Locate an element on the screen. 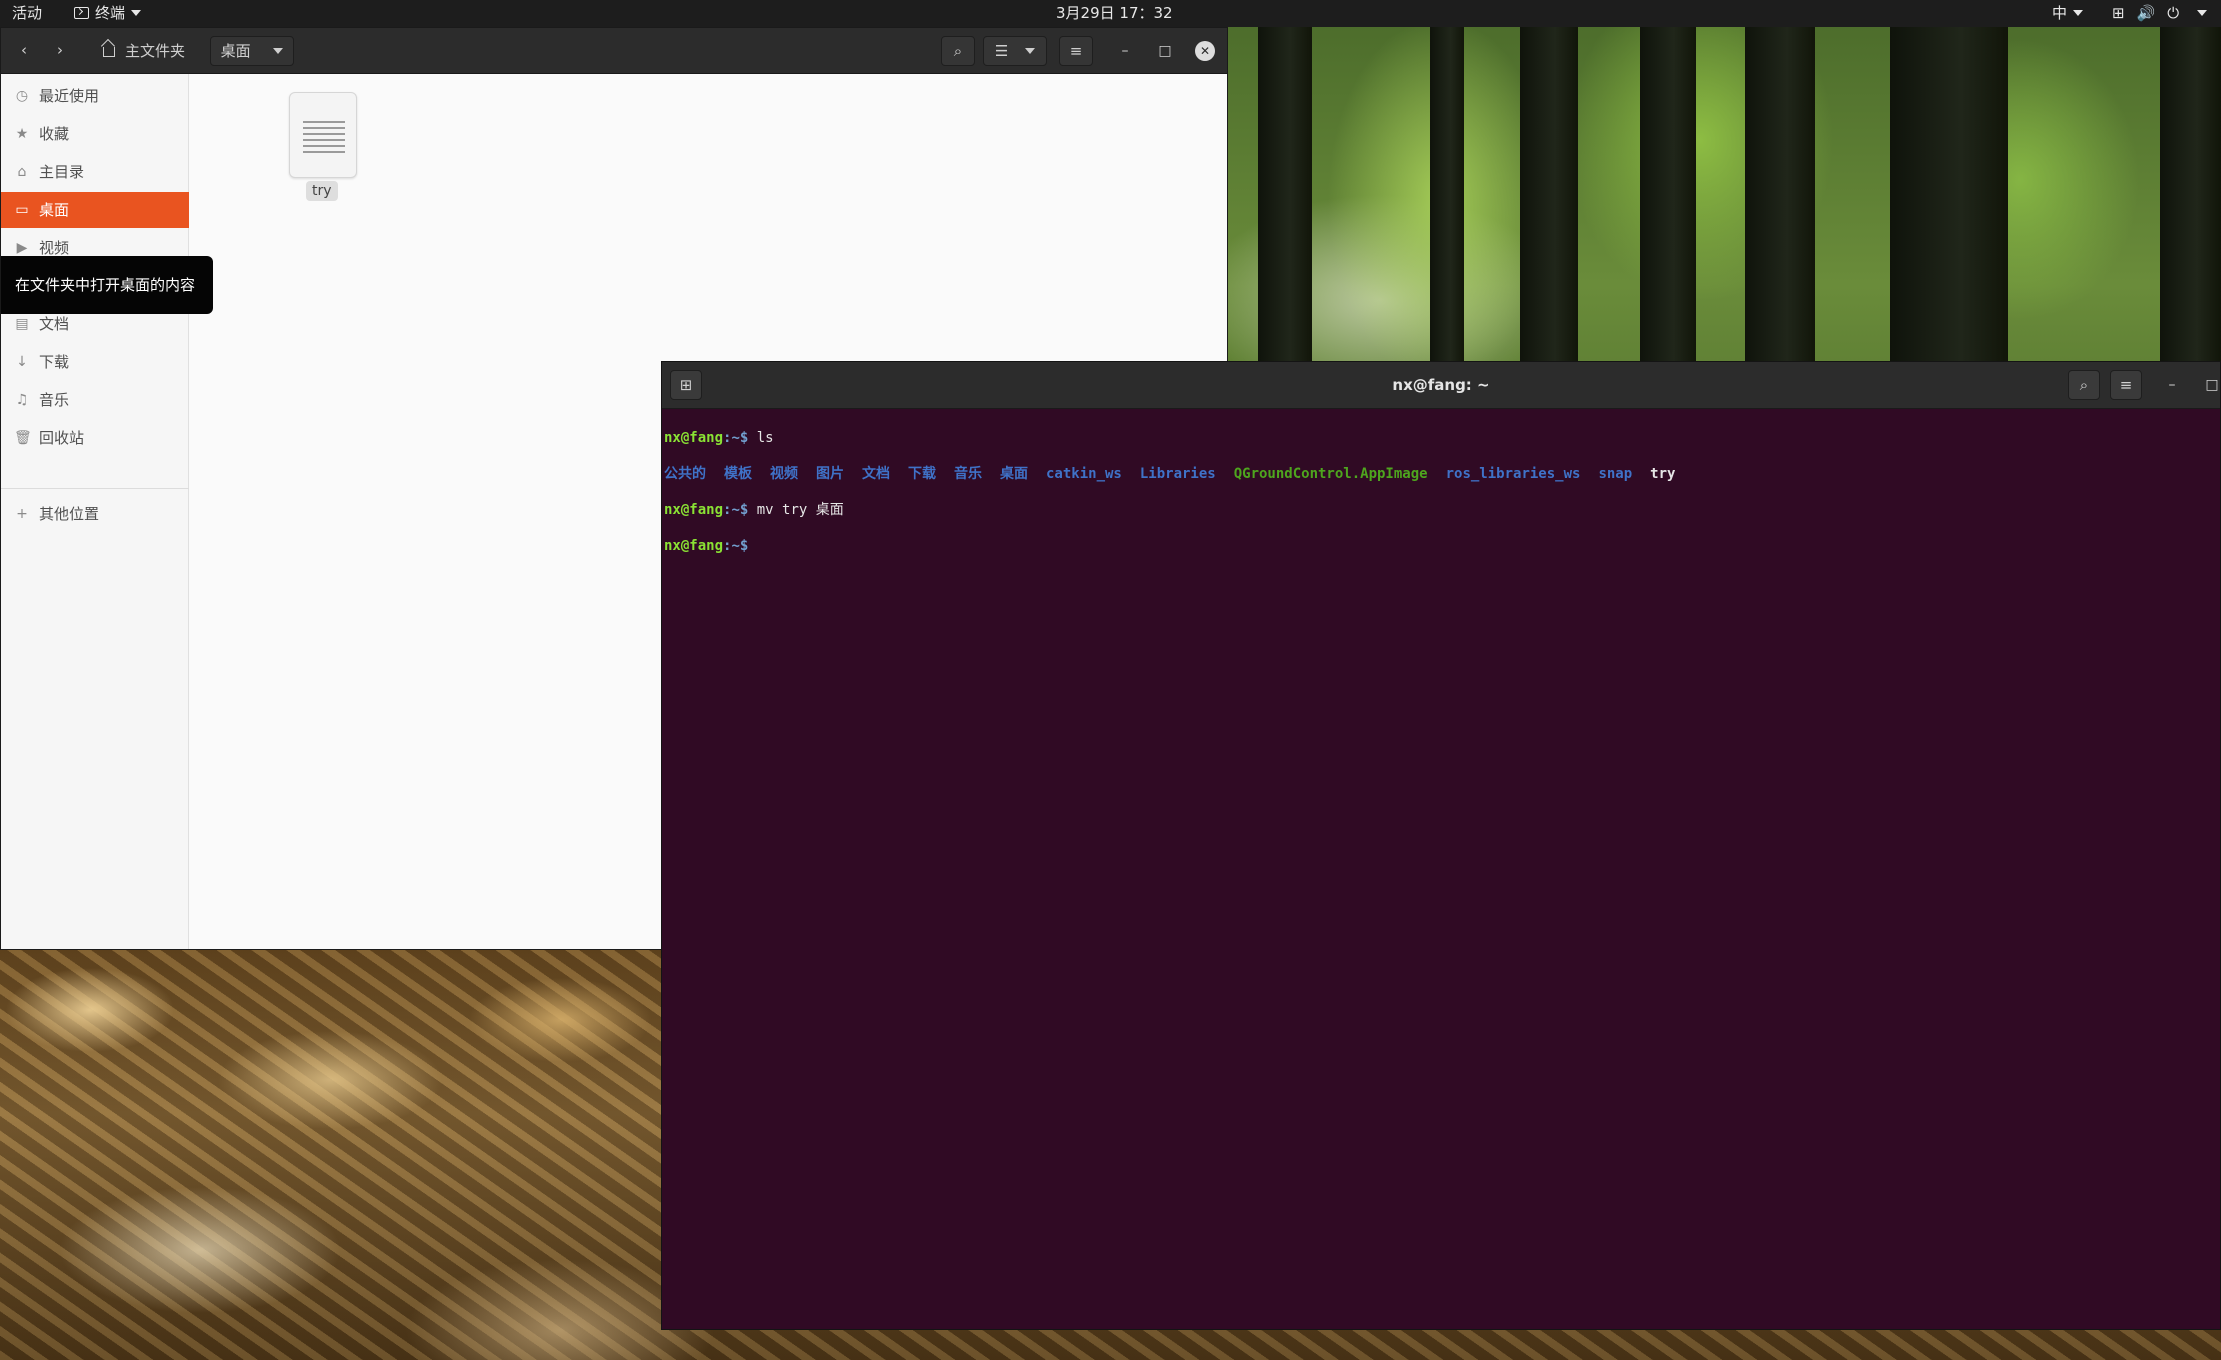 The image size is (2221, 1360). sidebar-item-label: 文档 is located at coordinates (54, 324).